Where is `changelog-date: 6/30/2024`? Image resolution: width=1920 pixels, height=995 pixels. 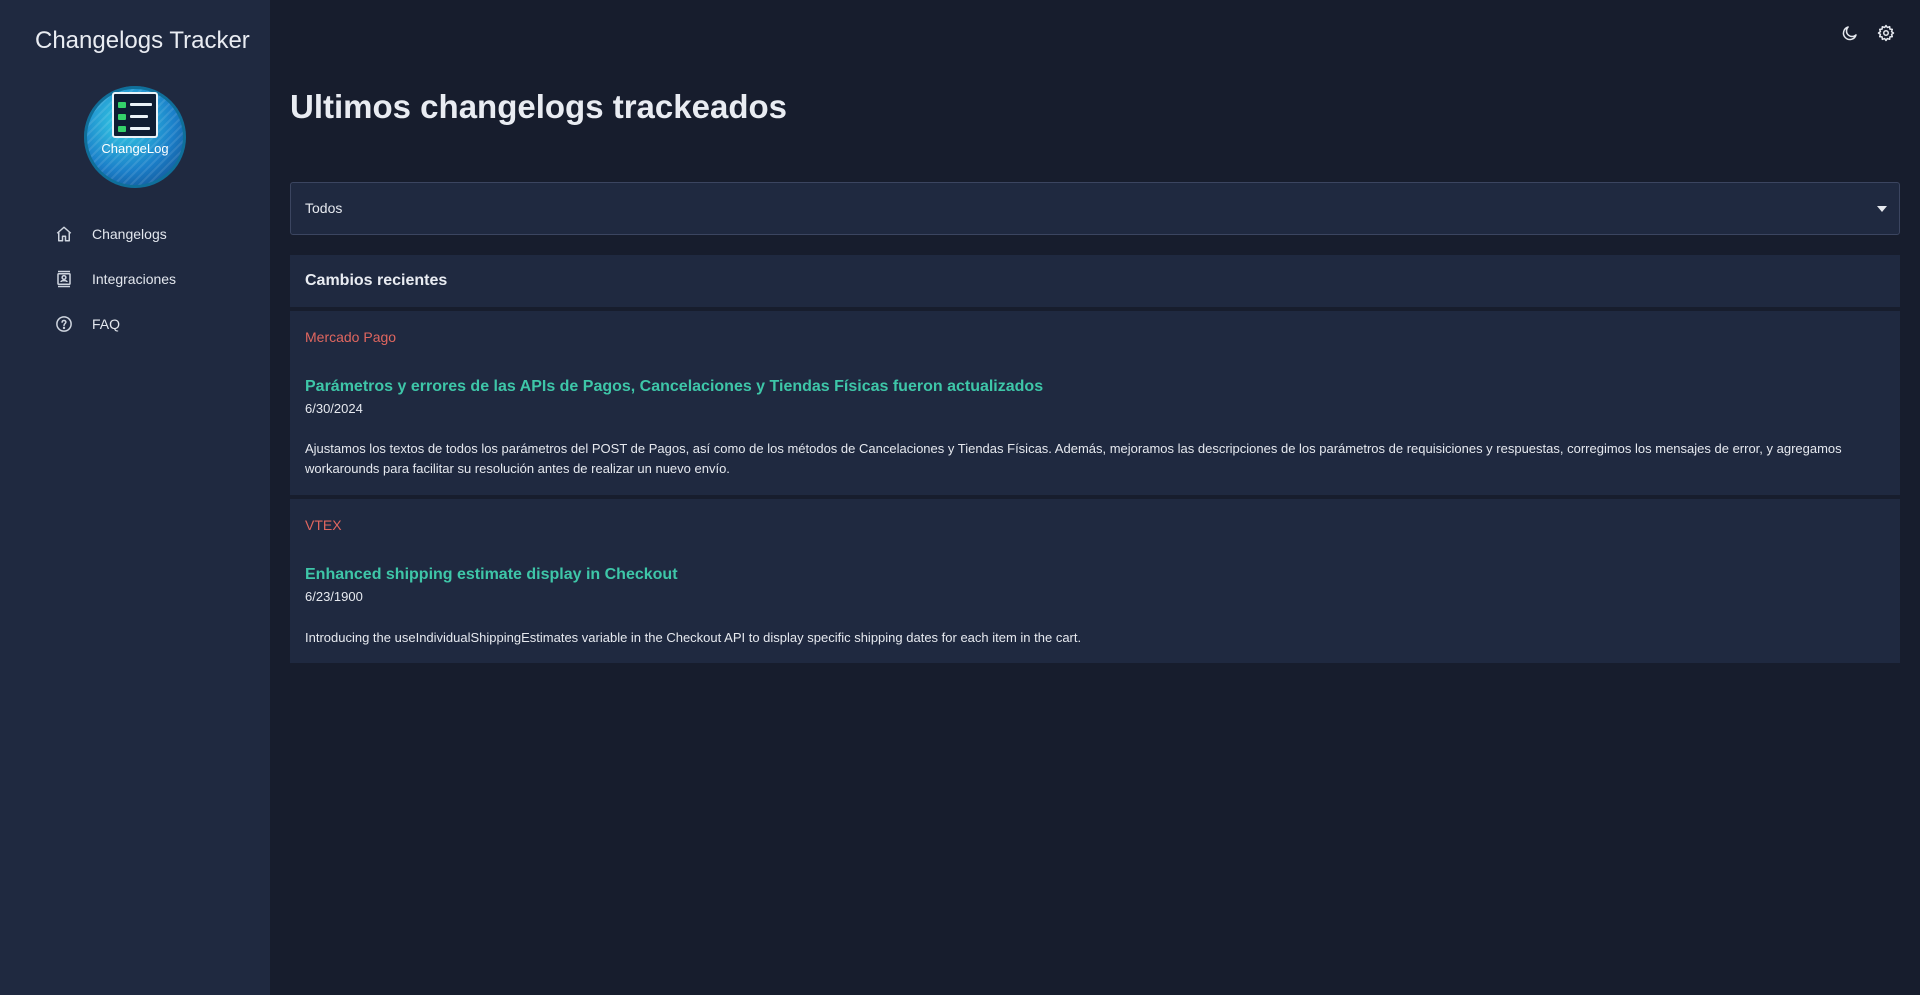 changelog-date: 6/30/2024 is located at coordinates (334, 408).